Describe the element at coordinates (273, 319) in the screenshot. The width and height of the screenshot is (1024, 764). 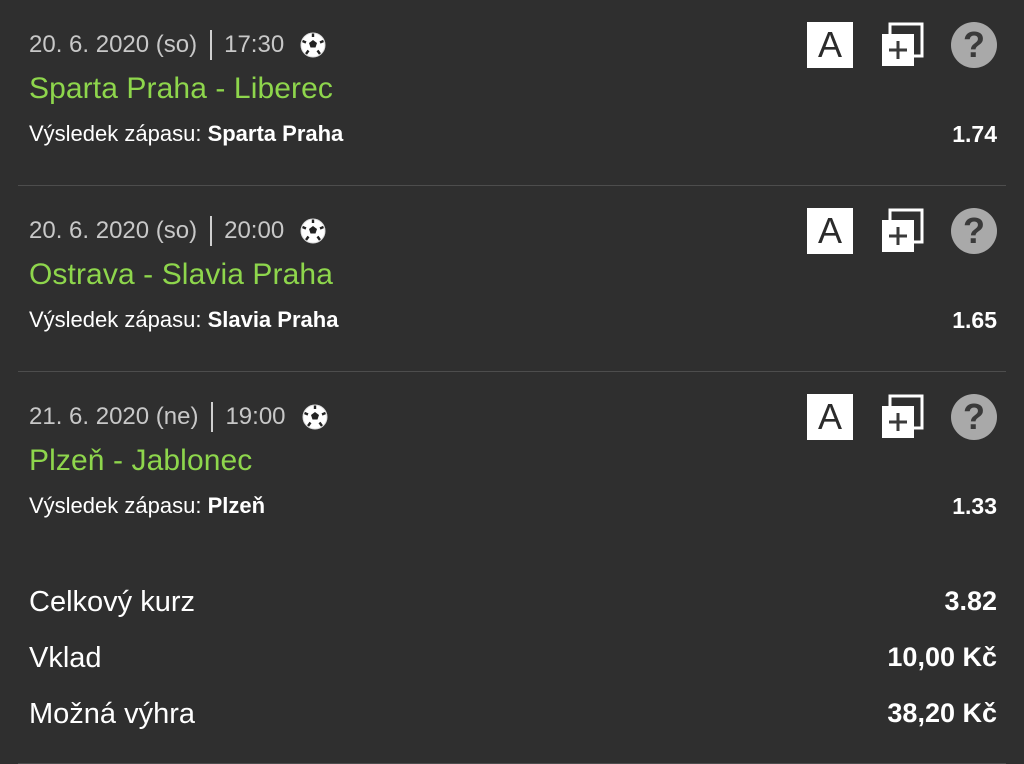
I see `bet-pick: Slavia Praha` at that location.